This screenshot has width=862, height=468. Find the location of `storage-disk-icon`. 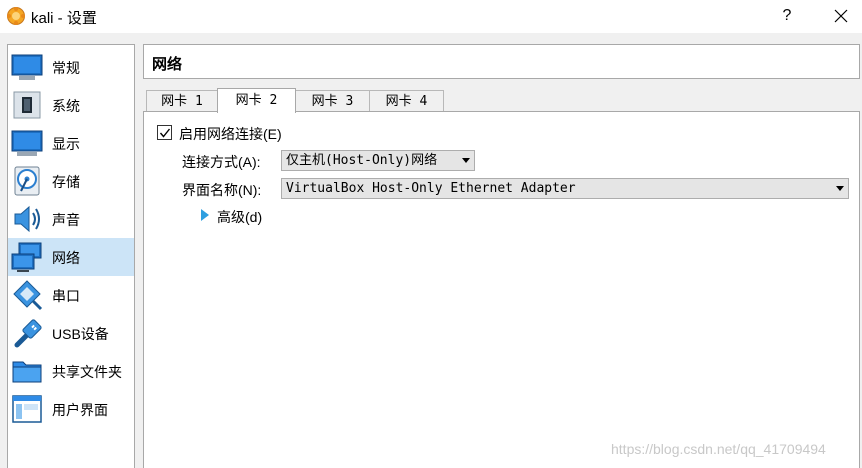

storage-disk-icon is located at coordinates (27, 181).